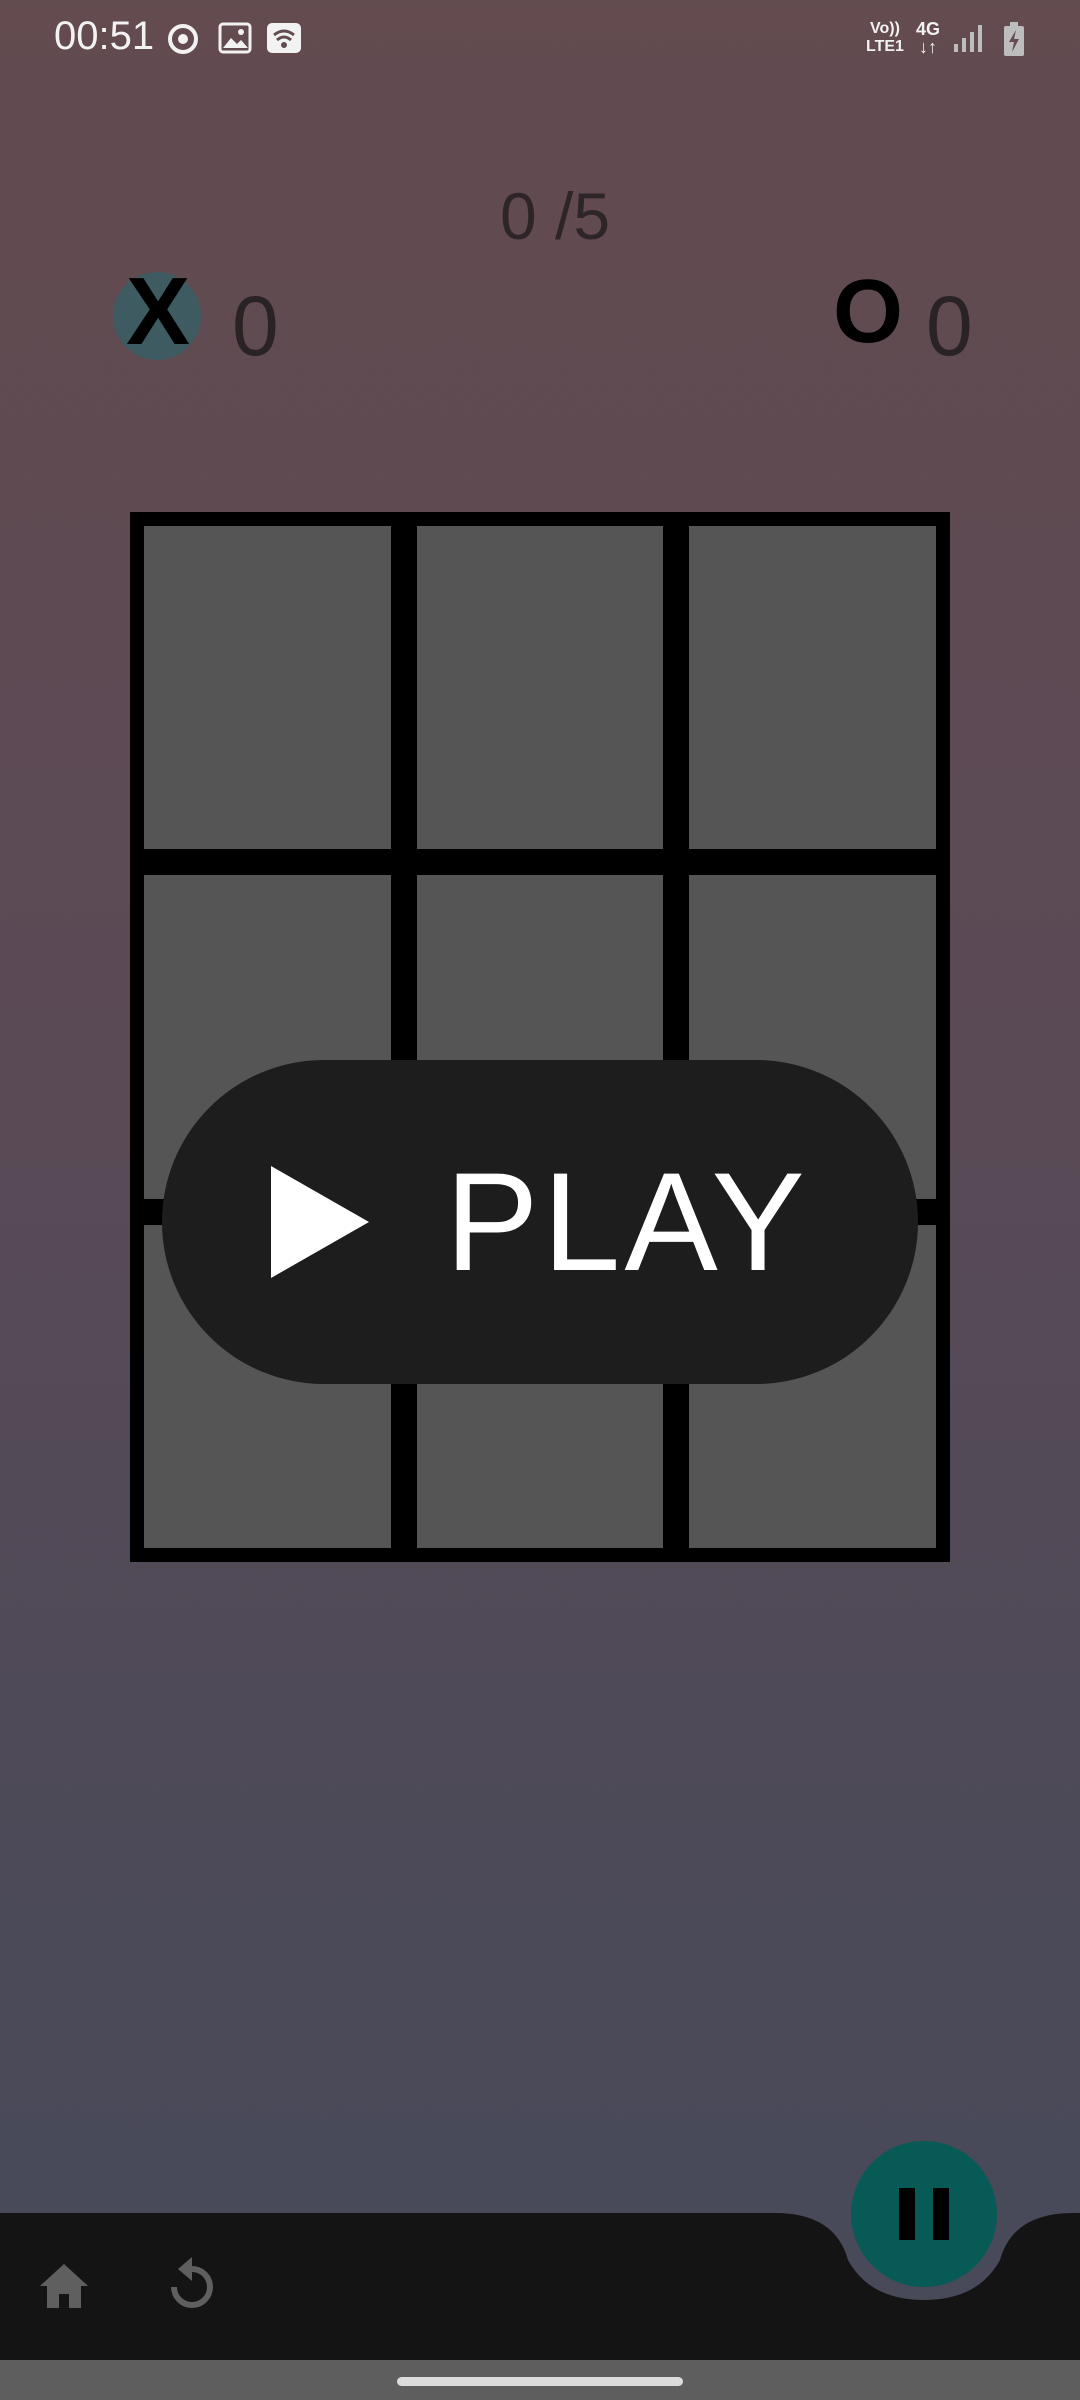  Describe the element at coordinates (192, 2282) in the screenshot. I see `refresh-icon` at that location.